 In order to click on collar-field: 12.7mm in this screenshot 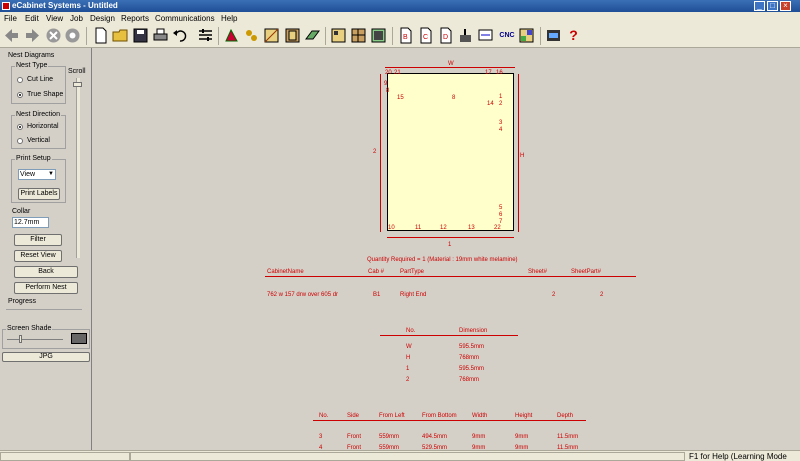, I will do `click(30, 222)`.